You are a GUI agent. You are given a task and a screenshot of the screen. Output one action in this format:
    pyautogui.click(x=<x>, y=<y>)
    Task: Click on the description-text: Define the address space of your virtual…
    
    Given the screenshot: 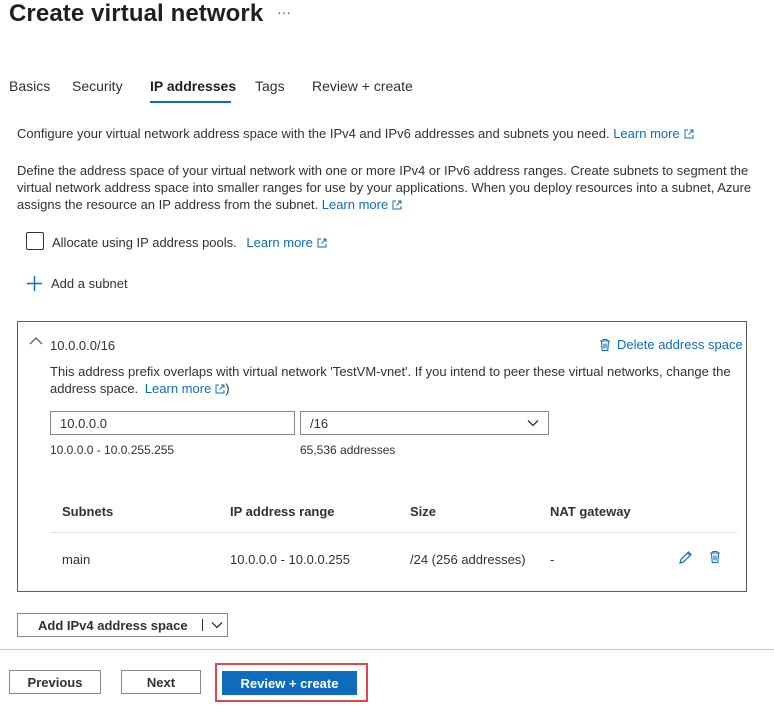 What is the action you would take?
    pyautogui.click(x=384, y=187)
    